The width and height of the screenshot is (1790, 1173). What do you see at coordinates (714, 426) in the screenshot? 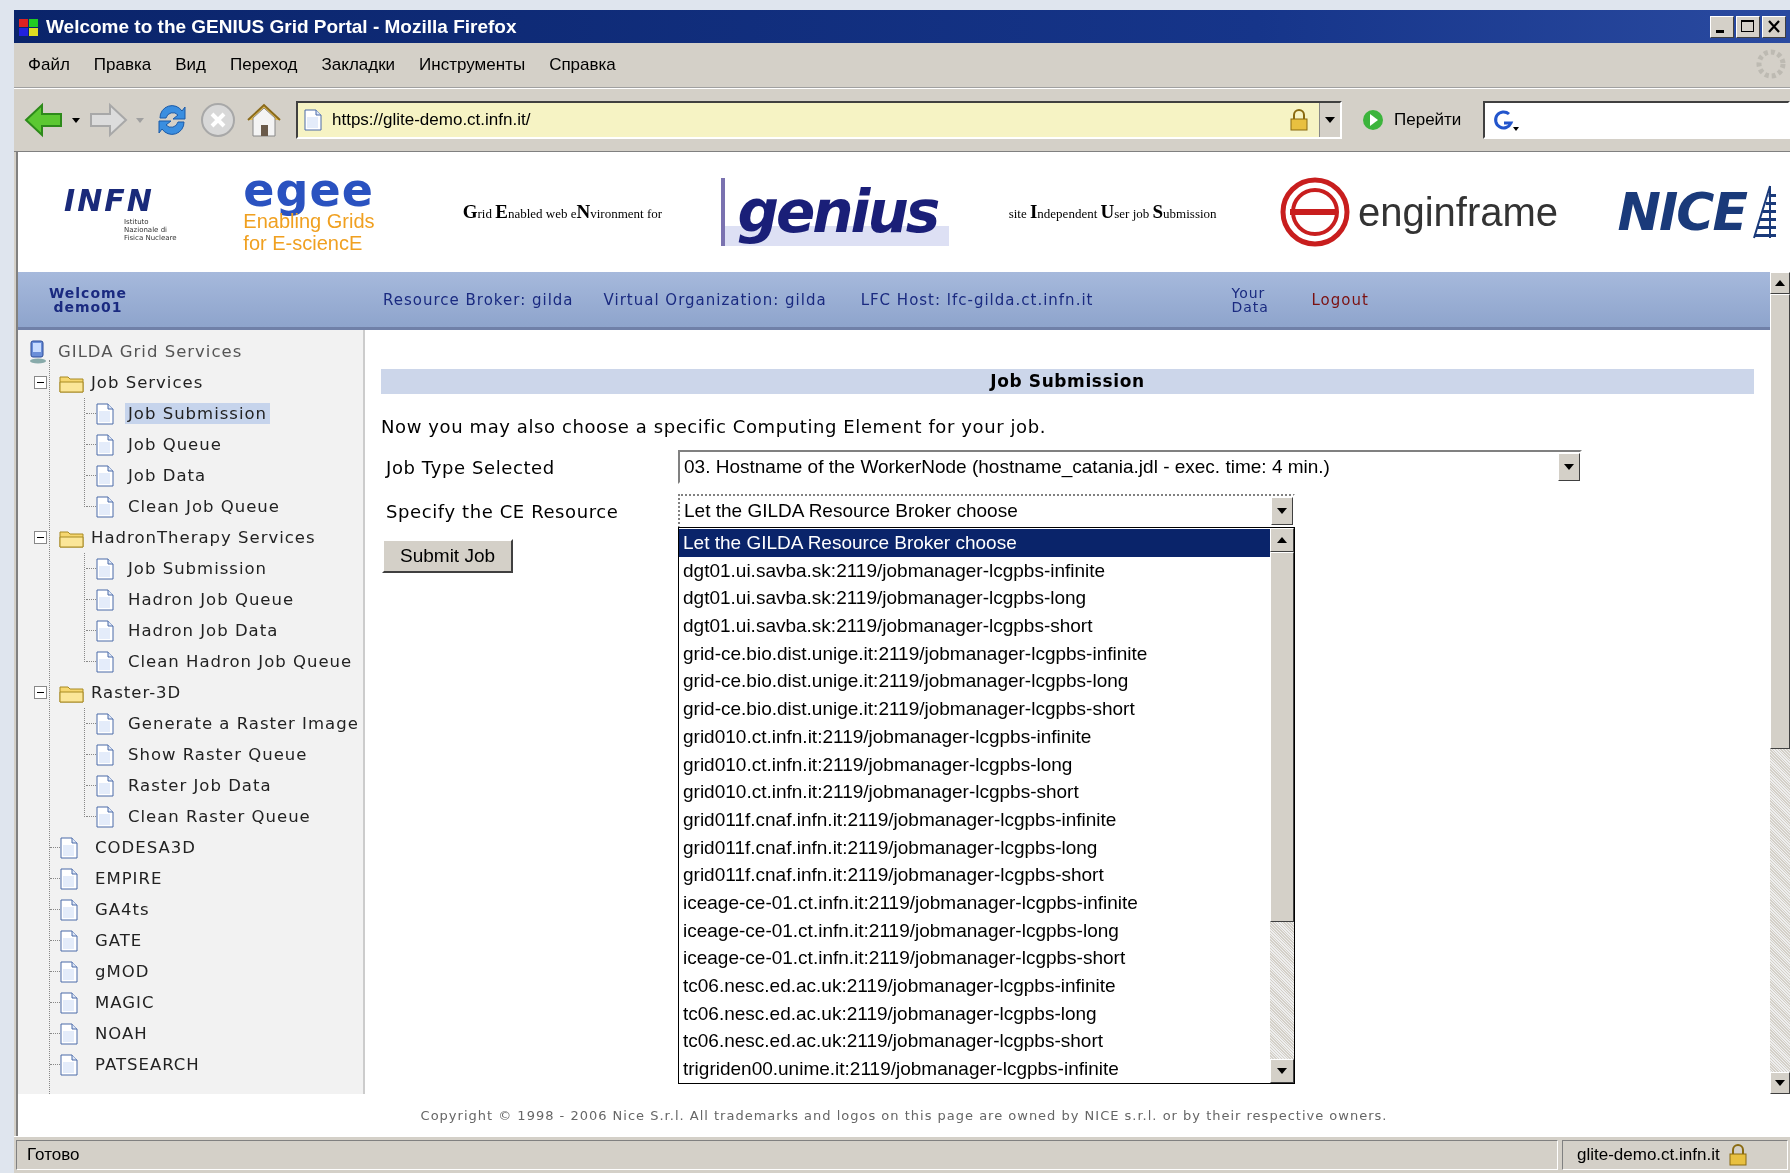
I see `intro-text: Now you may also choose a specific Computing Element for your job.` at bounding box center [714, 426].